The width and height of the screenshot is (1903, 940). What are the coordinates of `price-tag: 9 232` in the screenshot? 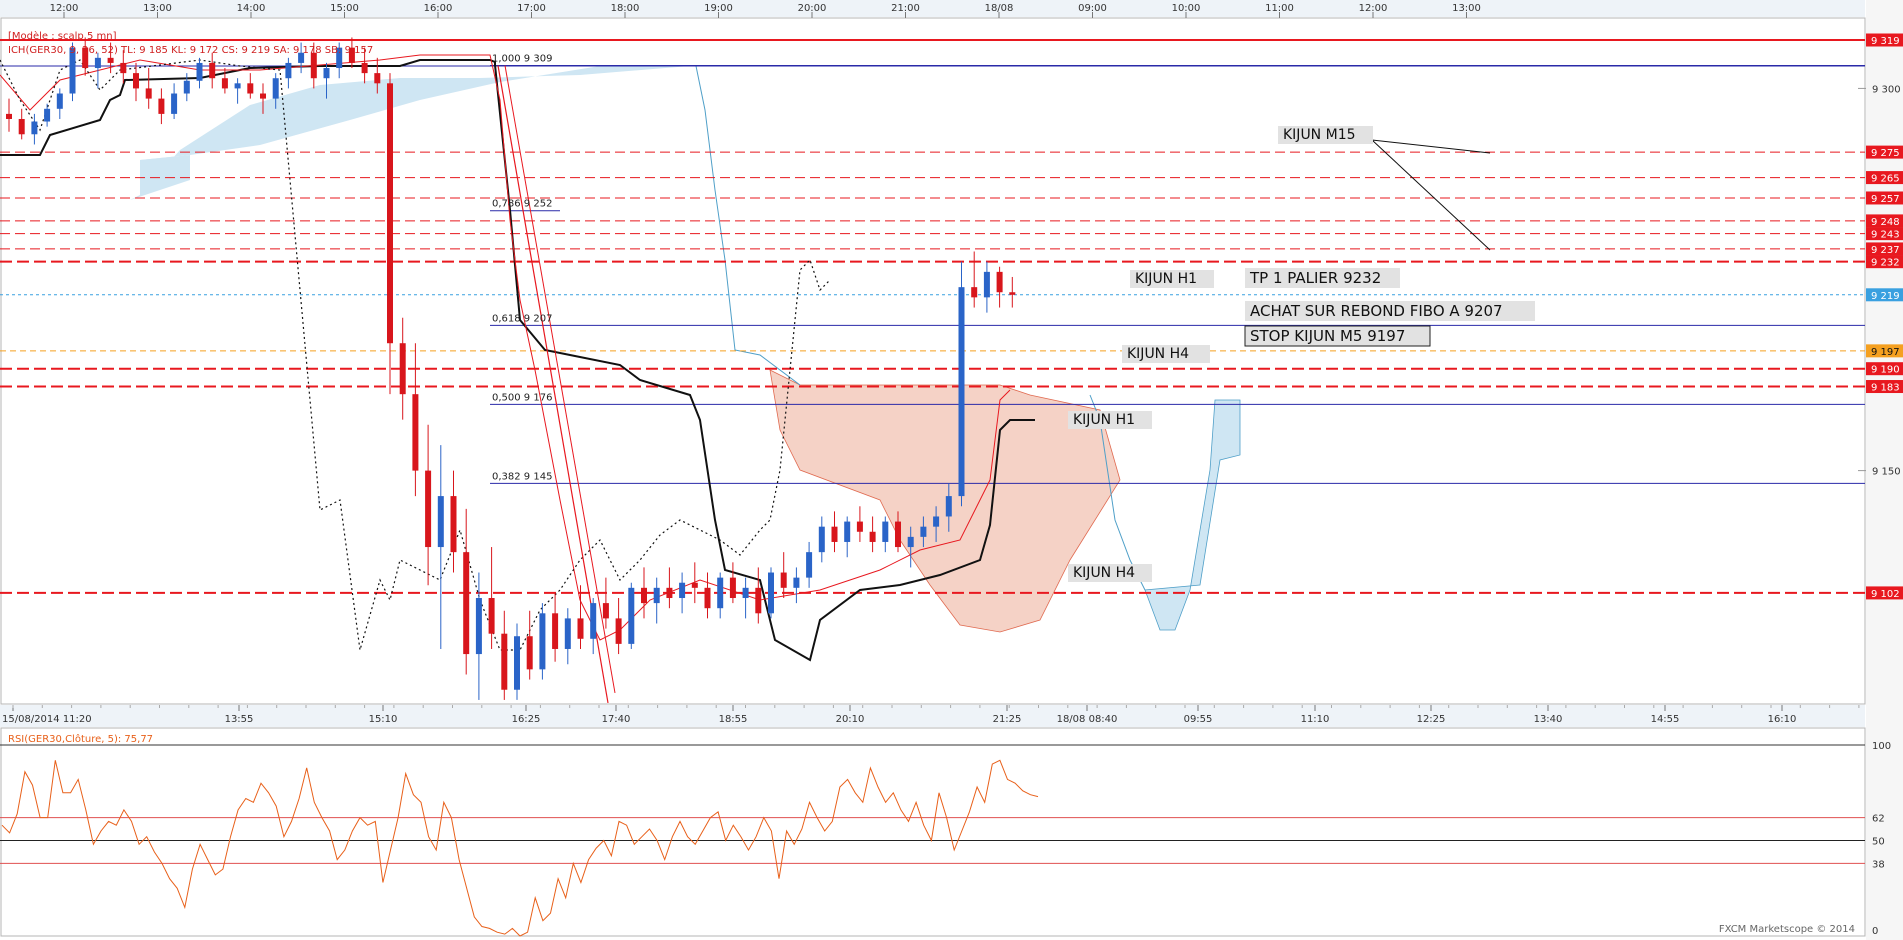 It's located at (1884, 262).